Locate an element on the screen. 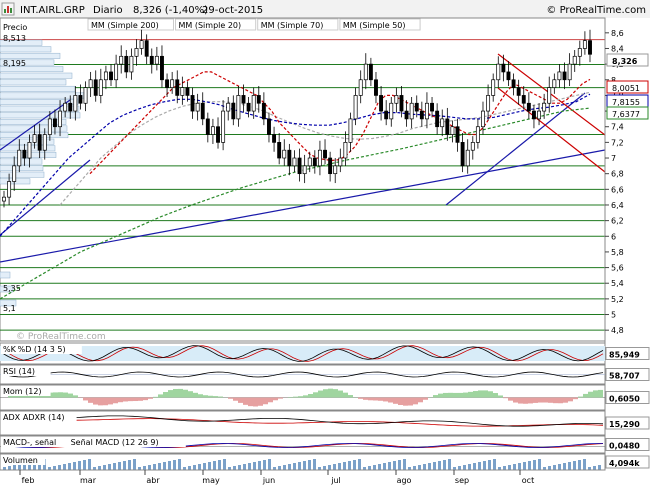 This screenshot has height=490, width=650. indicator-value: 4,094k is located at coordinates (624, 463).